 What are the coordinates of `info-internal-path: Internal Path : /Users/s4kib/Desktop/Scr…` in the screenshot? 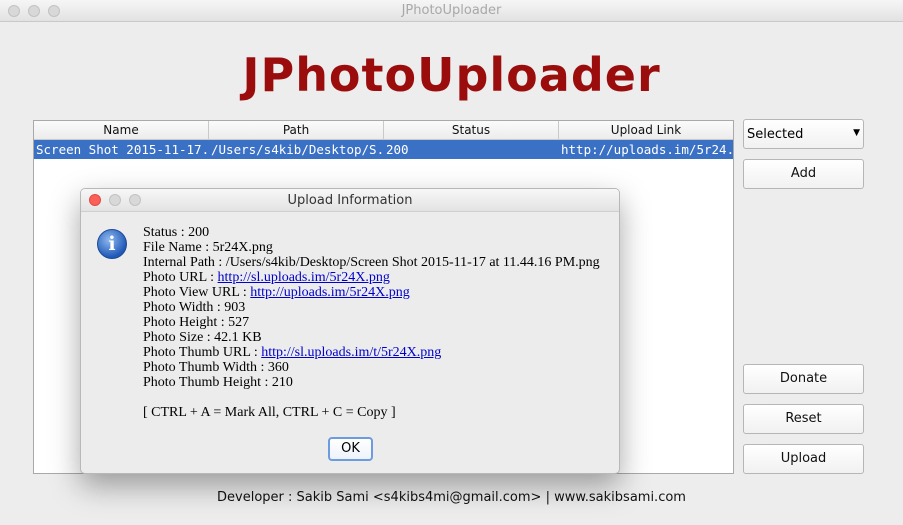 It's located at (371, 262).